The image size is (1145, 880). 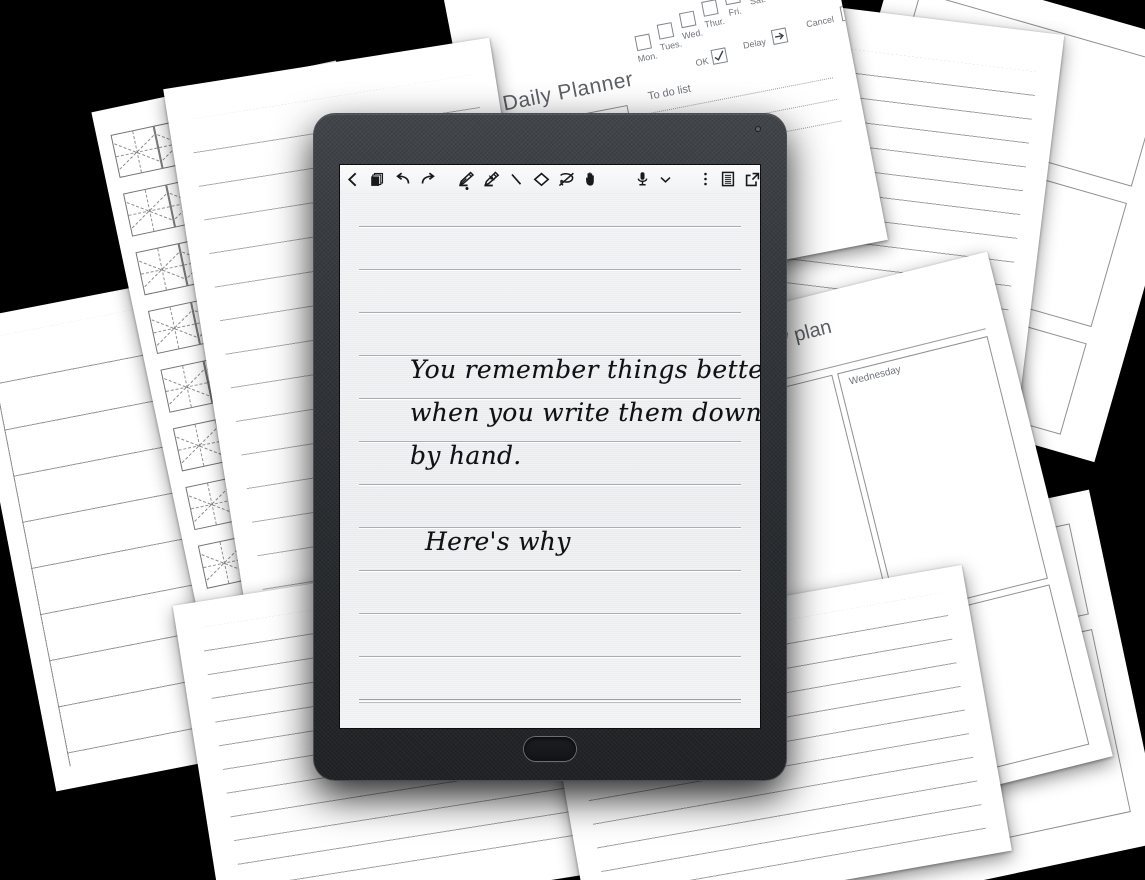 I want to click on status-checkbox-delay, so click(x=779, y=36).